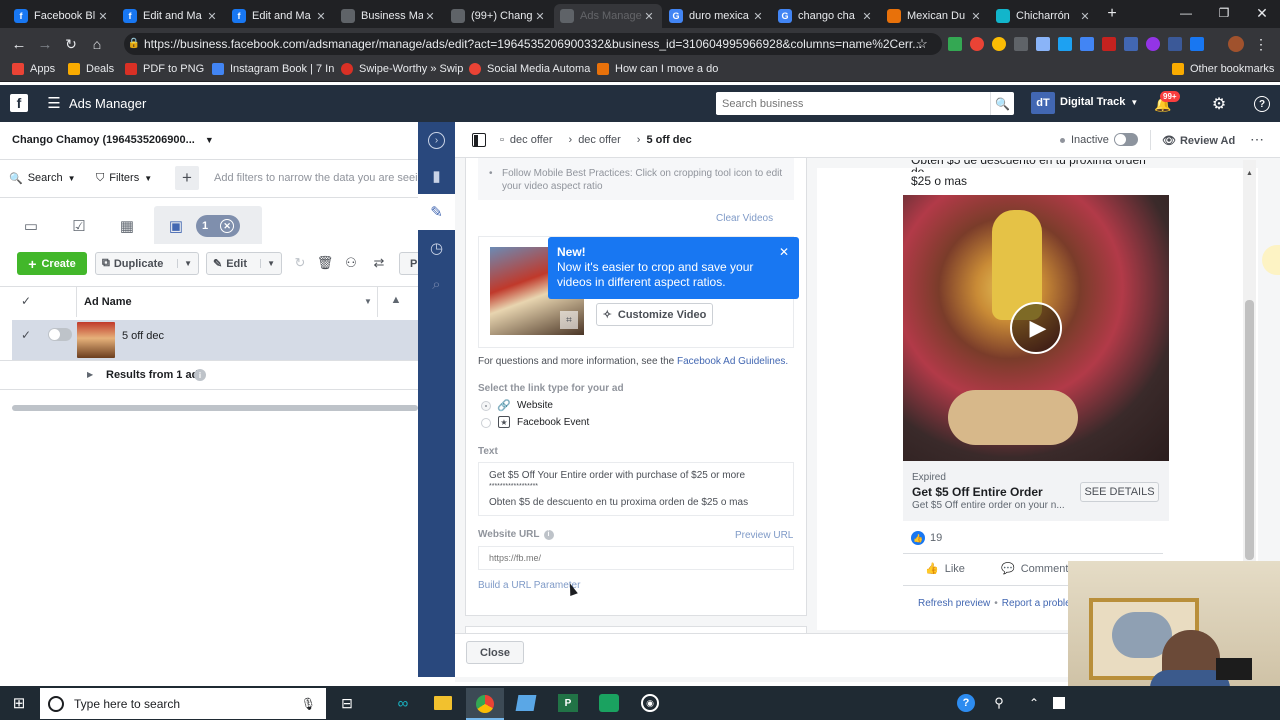 Image resolution: width=1280 pixels, height=720 pixels. What do you see at coordinates (1112, 14) in the screenshot?
I see `new-tab-icon: +` at bounding box center [1112, 14].